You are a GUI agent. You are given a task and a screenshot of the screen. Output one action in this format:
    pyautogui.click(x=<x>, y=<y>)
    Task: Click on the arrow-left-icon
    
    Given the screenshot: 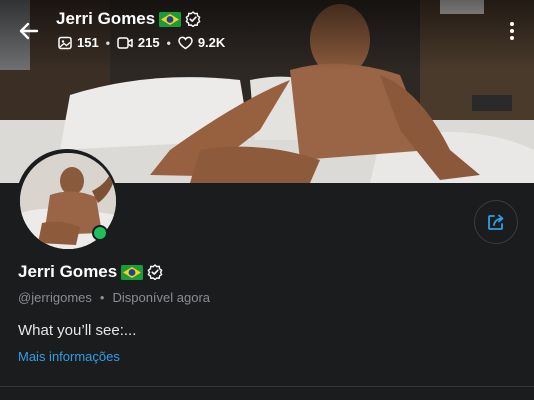 What is the action you would take?
    pyautogui.click(x=29, y=31)
    